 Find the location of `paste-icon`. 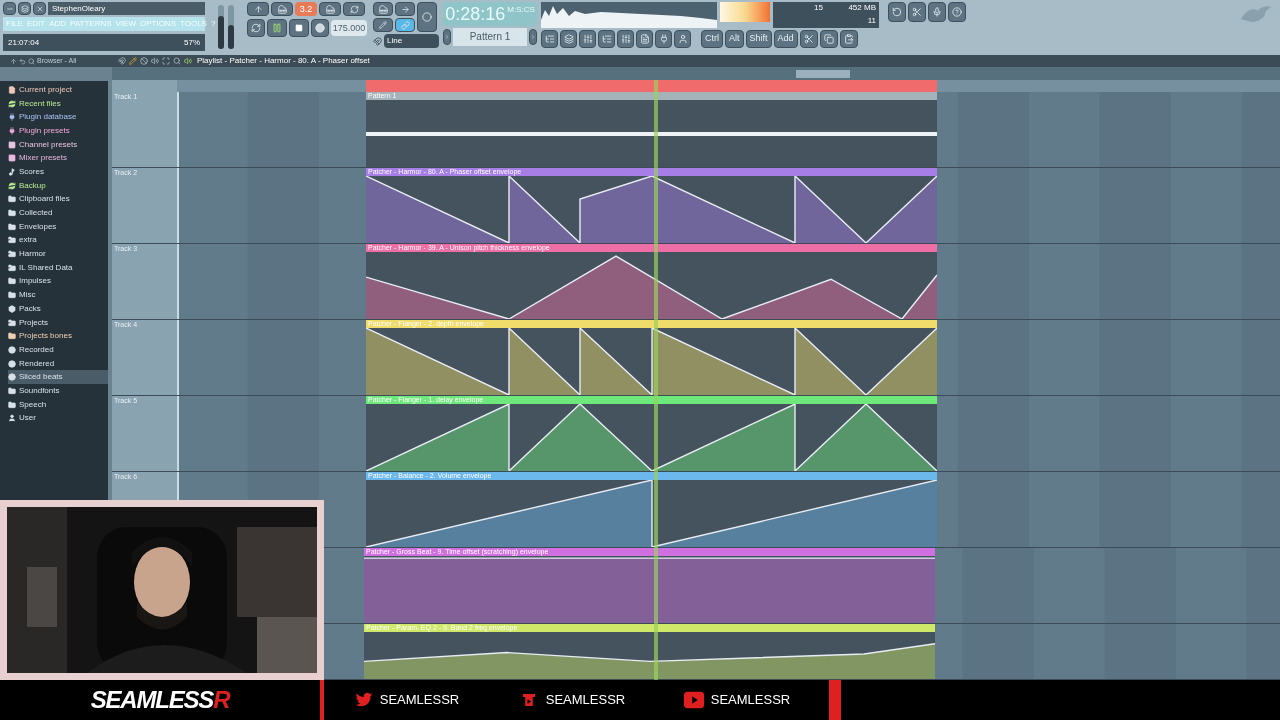

paste-icon is located at coordinates (848, 39).